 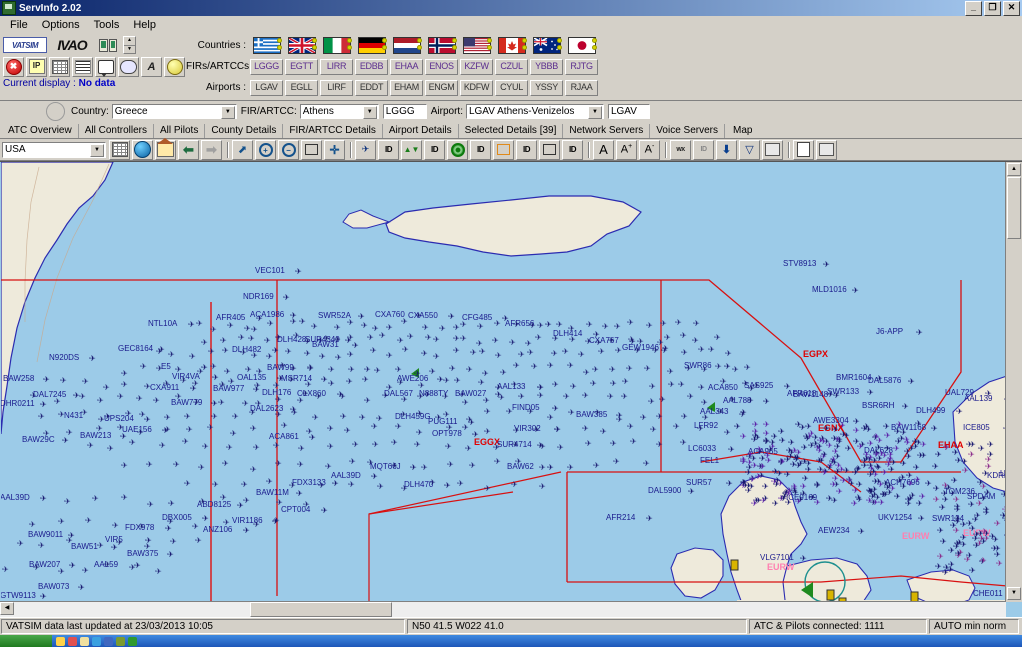 I want to click on aircraft-label: LC6033, so click(x=702, y=448).